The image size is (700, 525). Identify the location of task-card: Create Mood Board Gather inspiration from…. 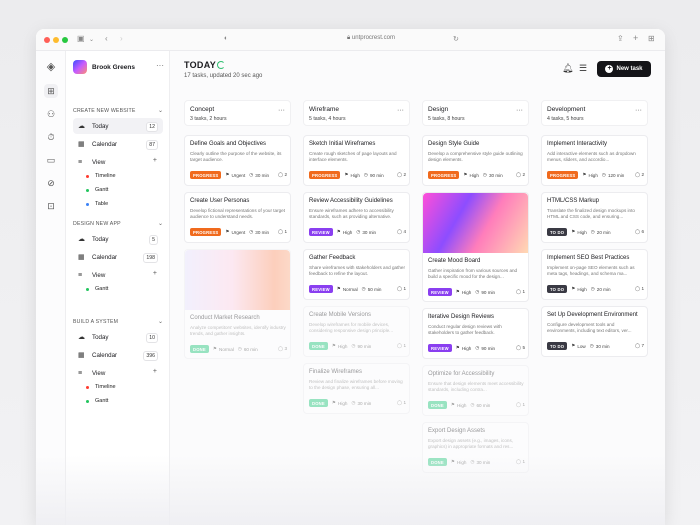
(475, 247).